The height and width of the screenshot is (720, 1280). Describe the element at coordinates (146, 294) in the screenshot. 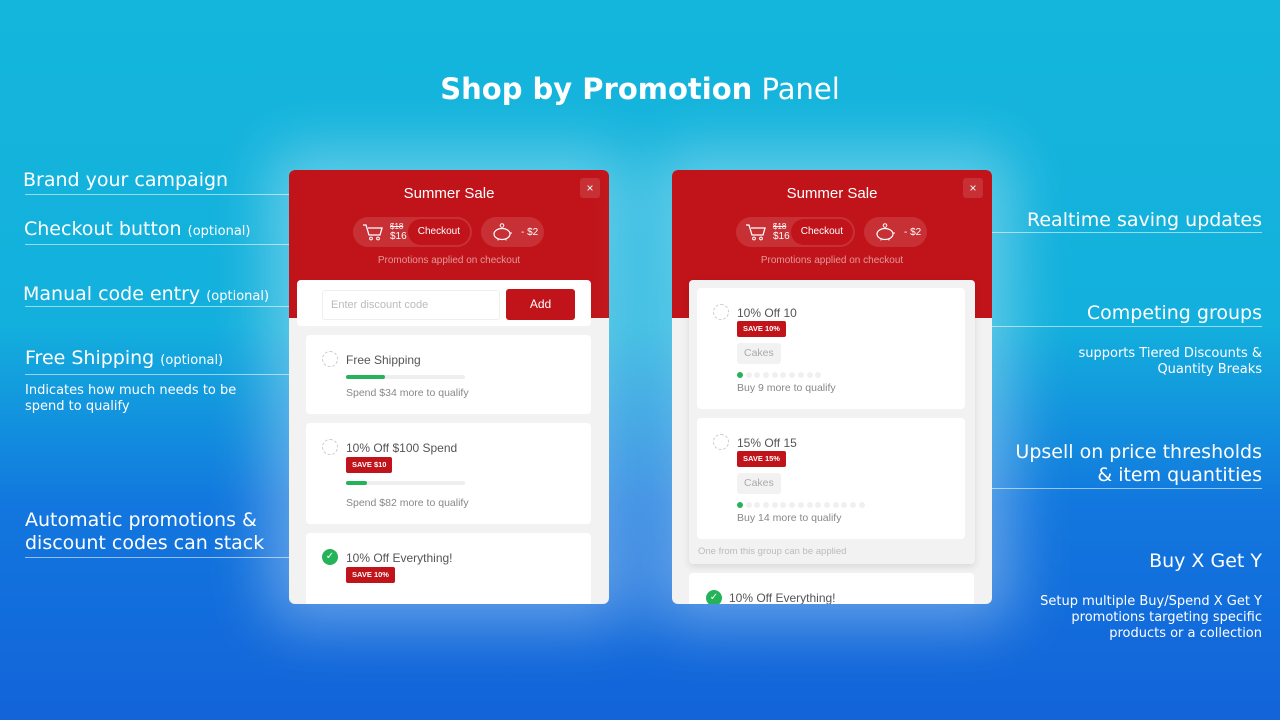

I see `annotation-code: Manual code entry (optional)` at that location.